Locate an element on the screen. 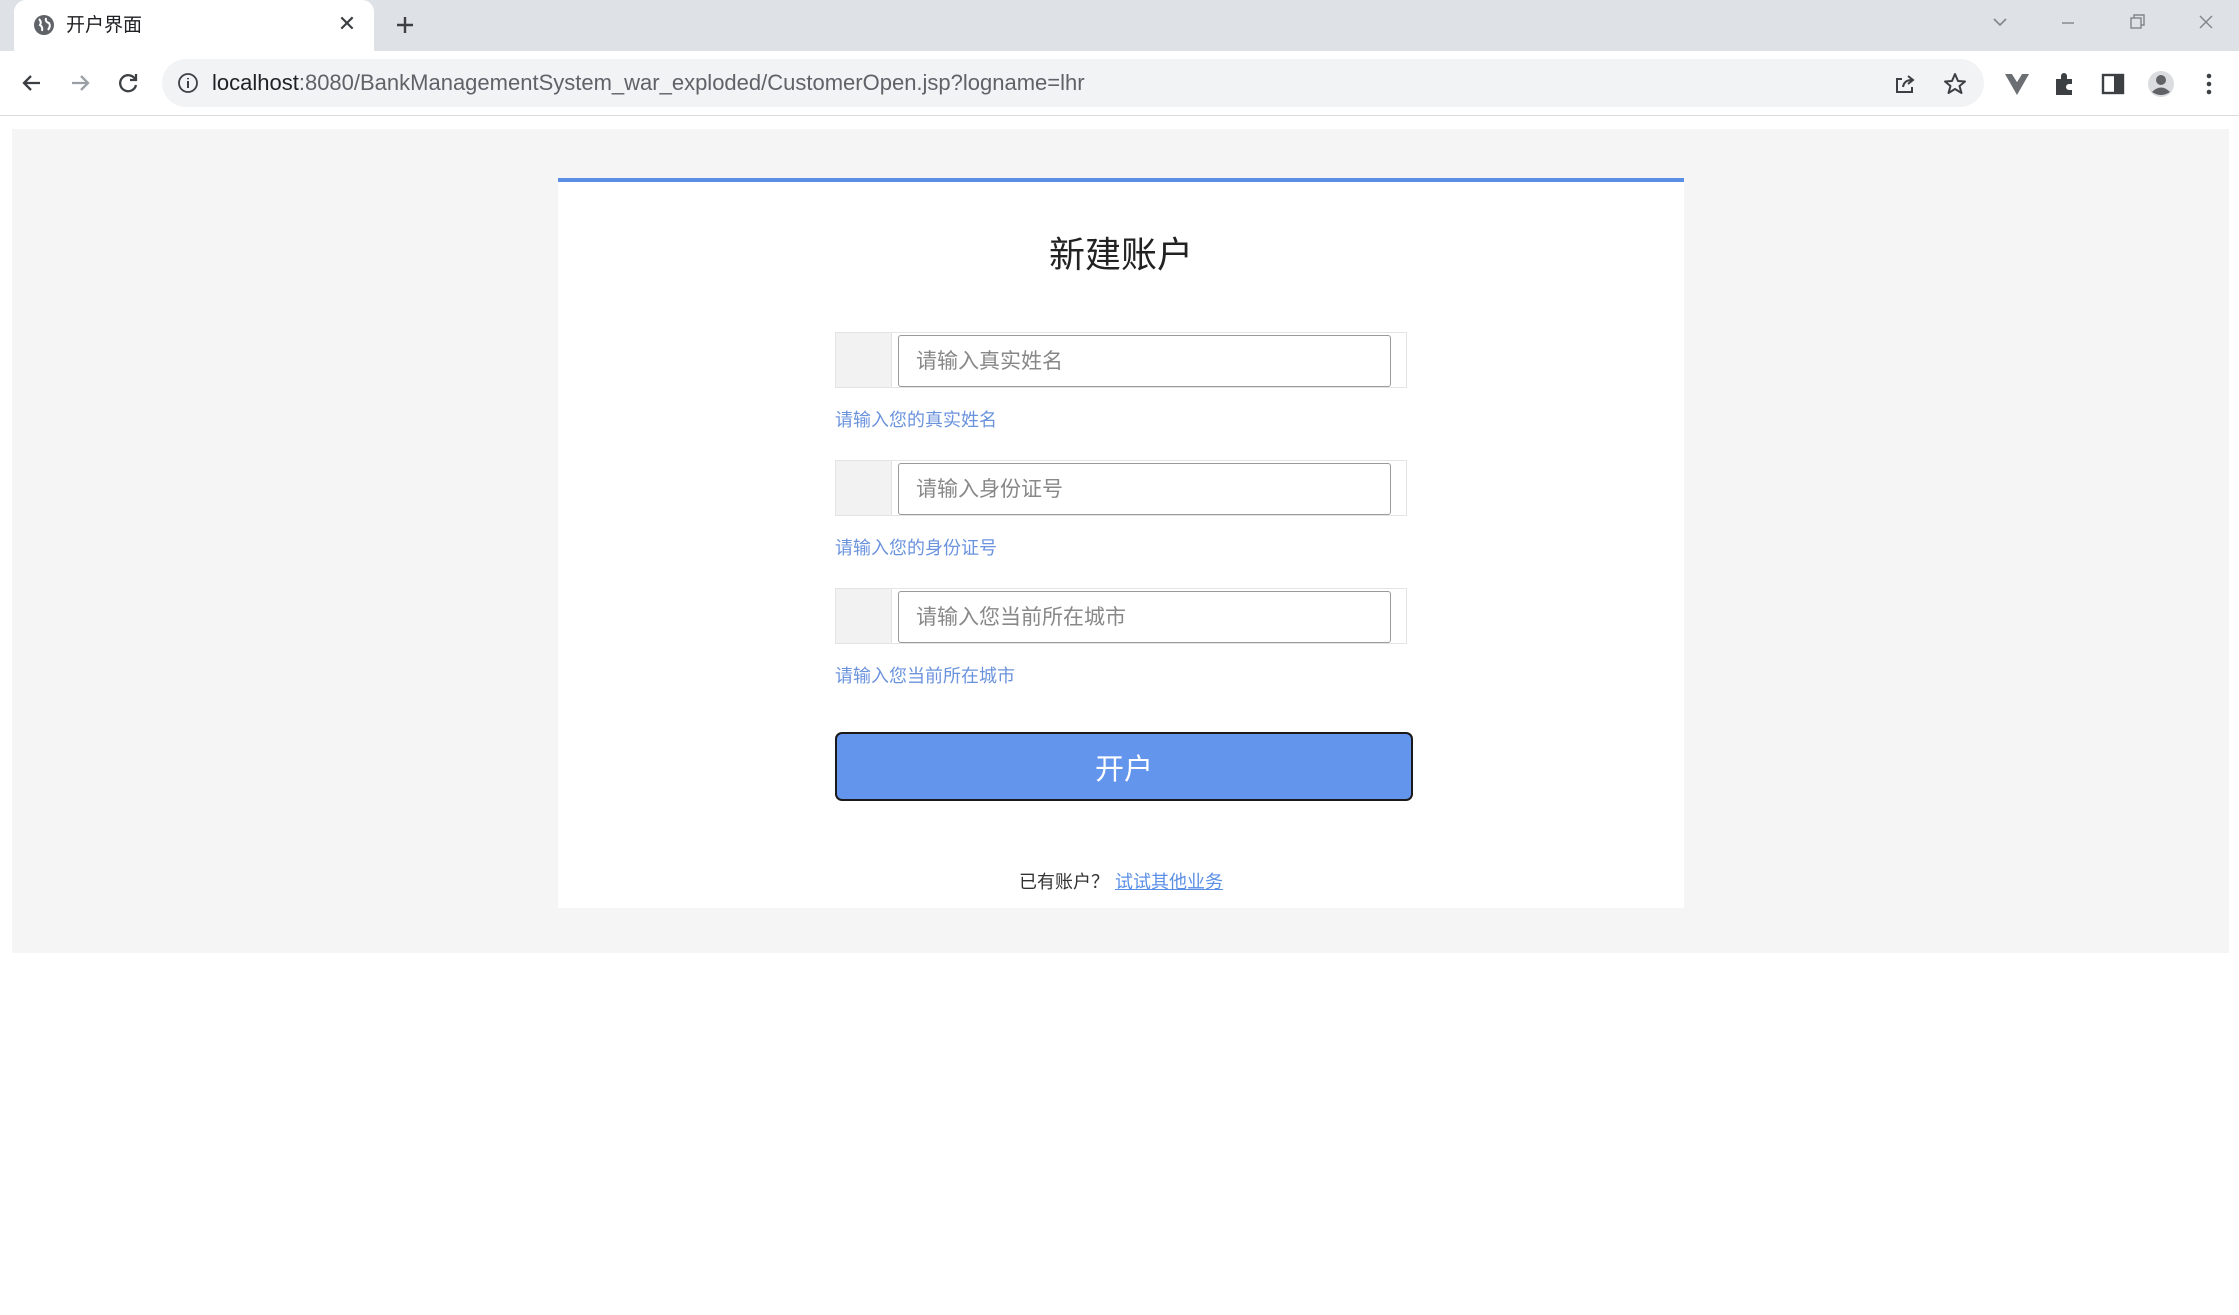 Image resolution: width=2239 pixels, height=1315 pixels. id-number-input is located at coordinates (1144, 489).